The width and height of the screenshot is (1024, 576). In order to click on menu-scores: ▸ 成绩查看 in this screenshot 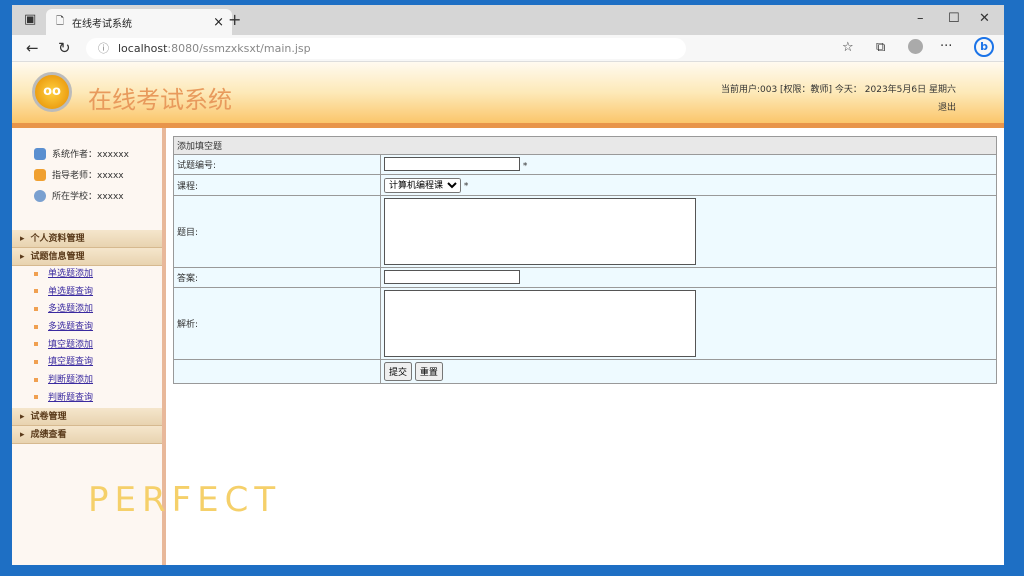, I will do `click(87, 434)`.